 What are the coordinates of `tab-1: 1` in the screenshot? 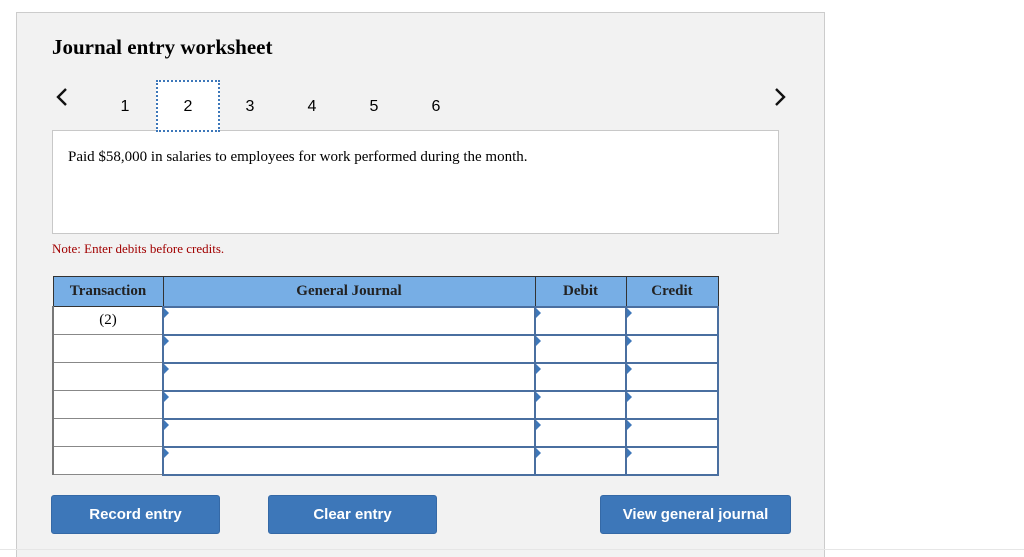 It's located at (125, 106).